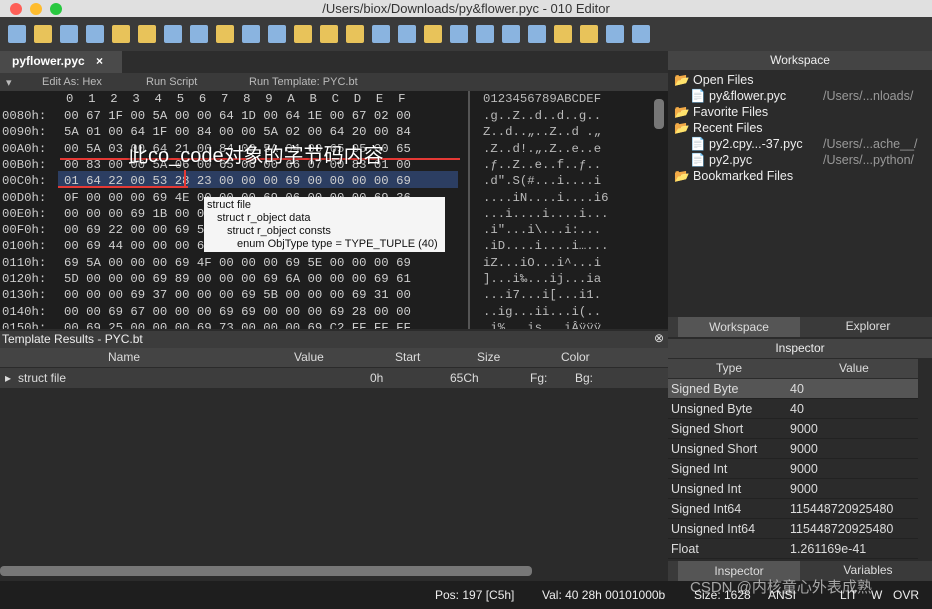 The image size is (932, 609). What do you see at coordinates (793, 549) in the screenshot?
I see `inspector-row: Float 1.261169e-41` at bounding box center [793, 549].